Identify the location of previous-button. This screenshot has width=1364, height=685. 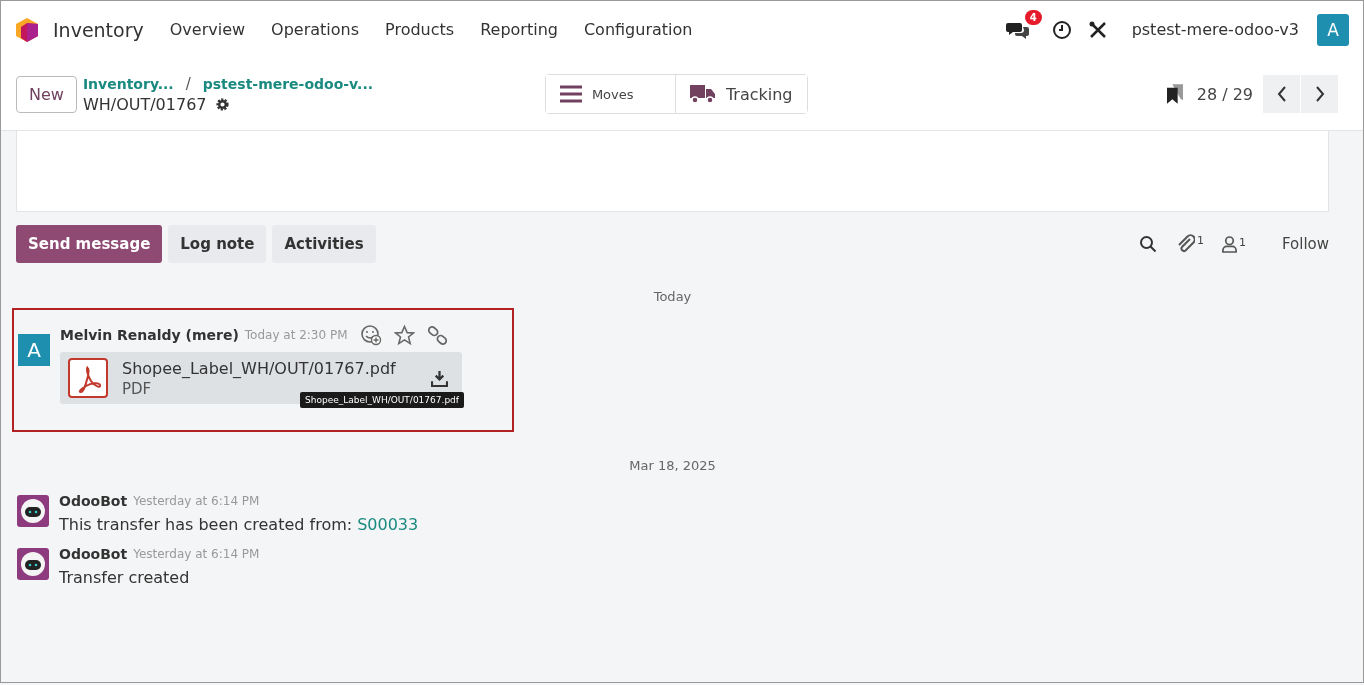
(1282, 94).